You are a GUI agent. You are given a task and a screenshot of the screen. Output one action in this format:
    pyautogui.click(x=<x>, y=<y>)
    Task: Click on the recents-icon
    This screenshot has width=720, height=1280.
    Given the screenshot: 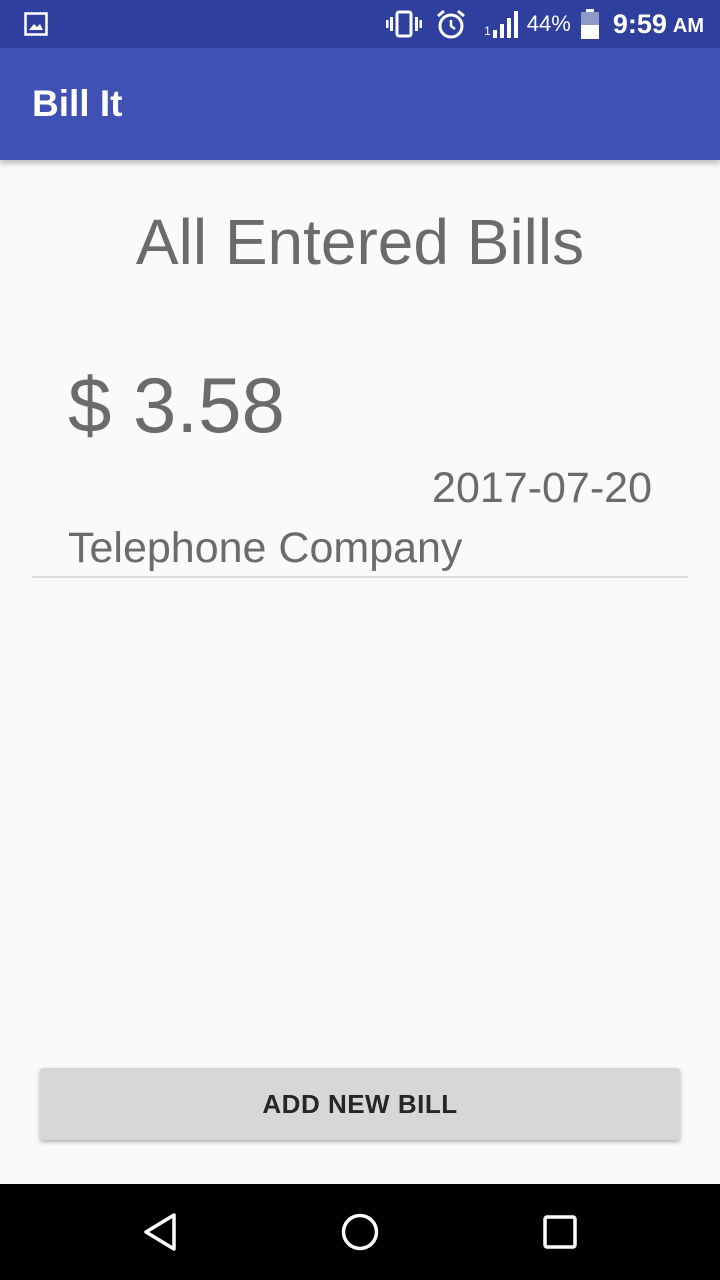 What is the action you would take?
    pyautogui.click(x=560, y=1232)
    